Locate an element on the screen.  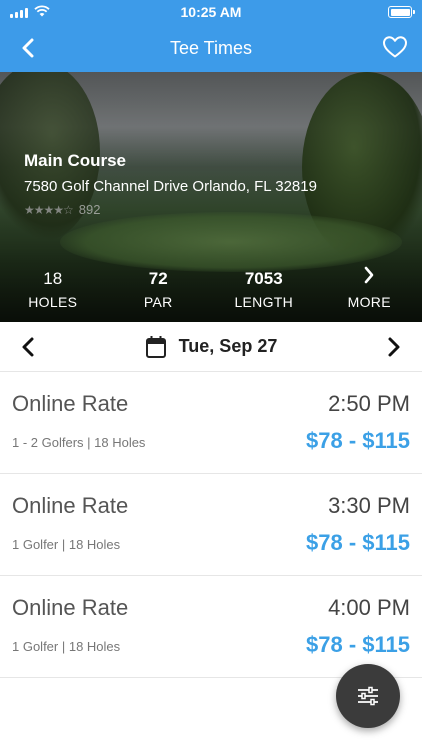
course-stats: 18 HOLES 72 PAR 7053 LENGTH MORE is located at coordinates (211, 288).